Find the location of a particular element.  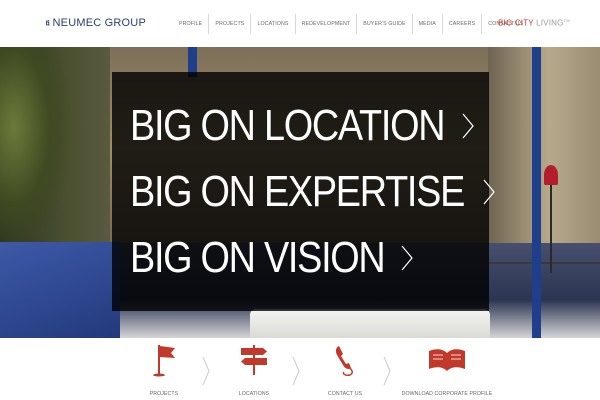

open-book-icon is located at coordinates (447, 360).